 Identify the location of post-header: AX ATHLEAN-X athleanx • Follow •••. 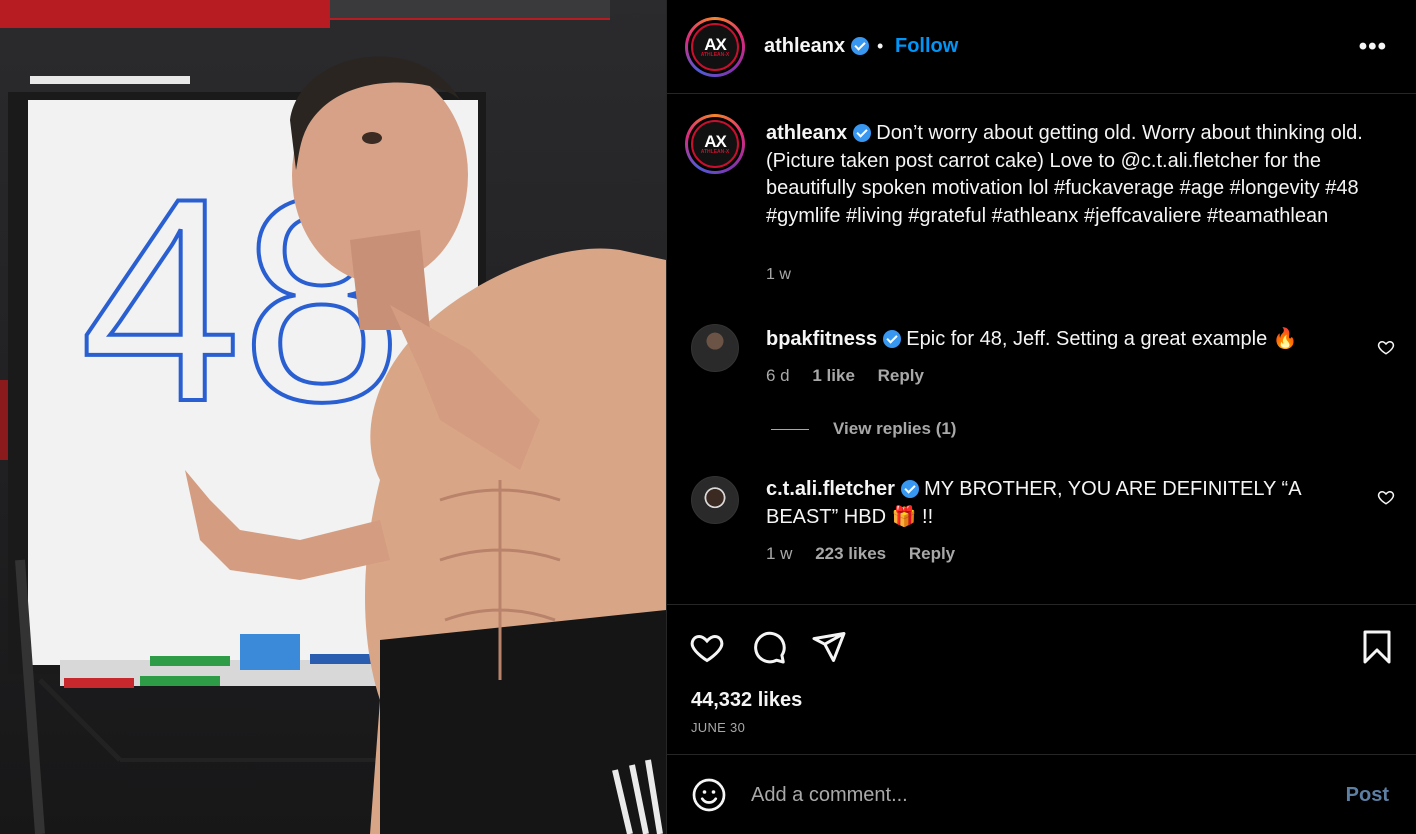
(1041, 47).